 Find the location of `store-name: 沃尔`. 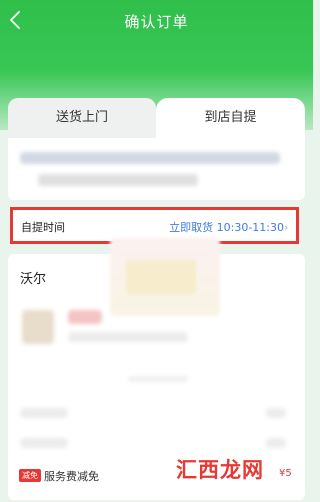

store-name: 沃尔 is located at coordinates (33, 279).